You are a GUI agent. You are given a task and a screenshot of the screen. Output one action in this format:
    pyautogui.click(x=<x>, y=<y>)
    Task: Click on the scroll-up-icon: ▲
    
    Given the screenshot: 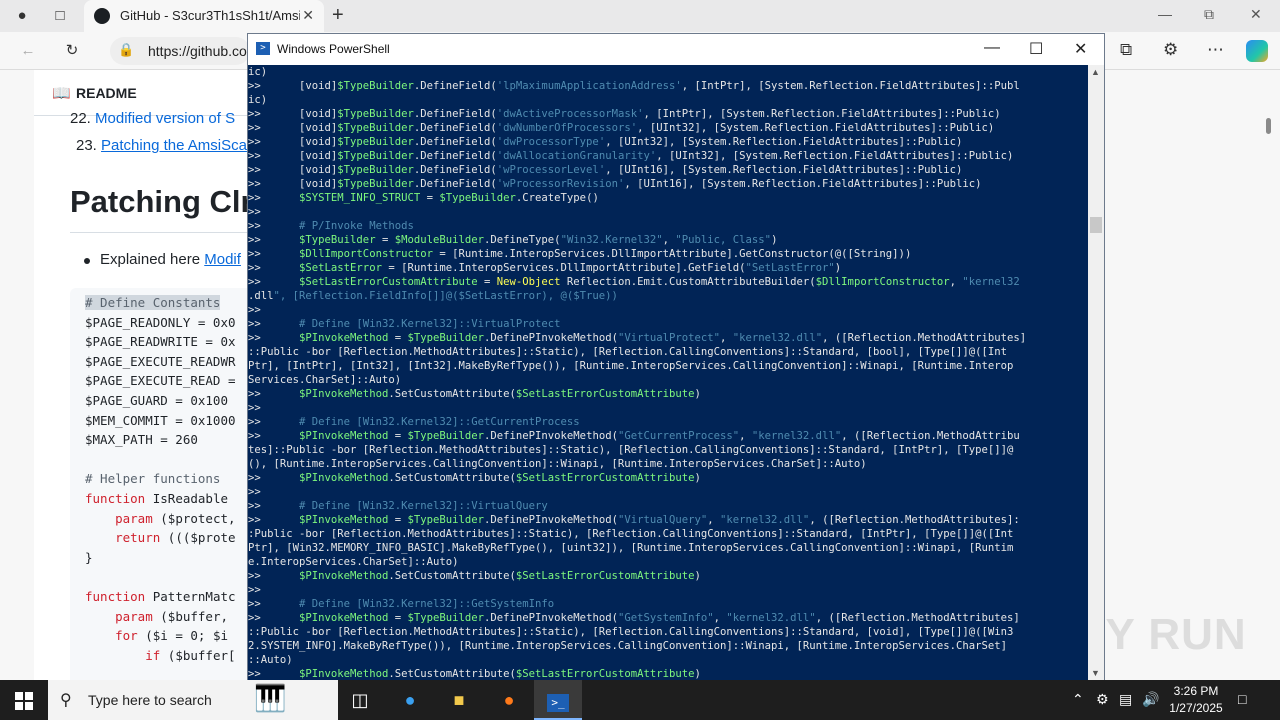 What is the action you would take?
    pyautogui.click(x=1095, y=72)
    